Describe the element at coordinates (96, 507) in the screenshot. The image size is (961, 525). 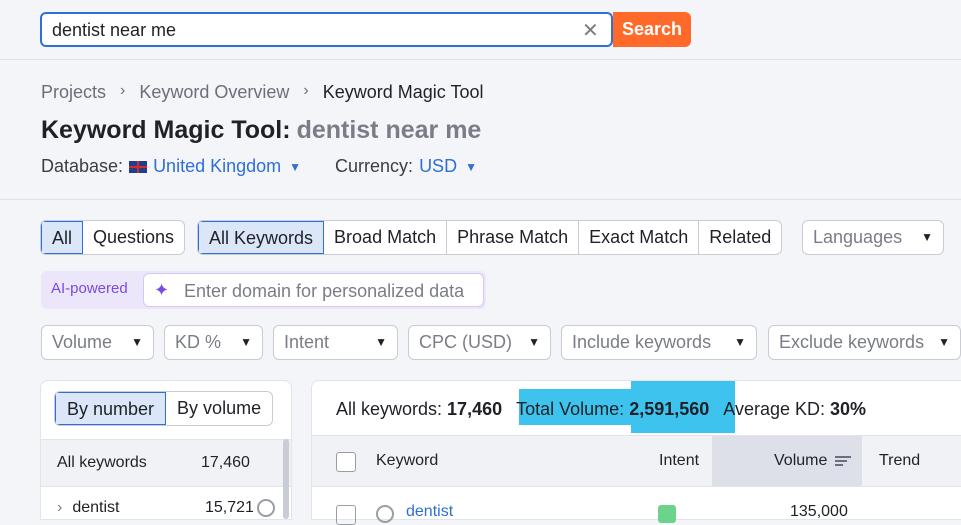
I see `group-label: dentist` at that location.